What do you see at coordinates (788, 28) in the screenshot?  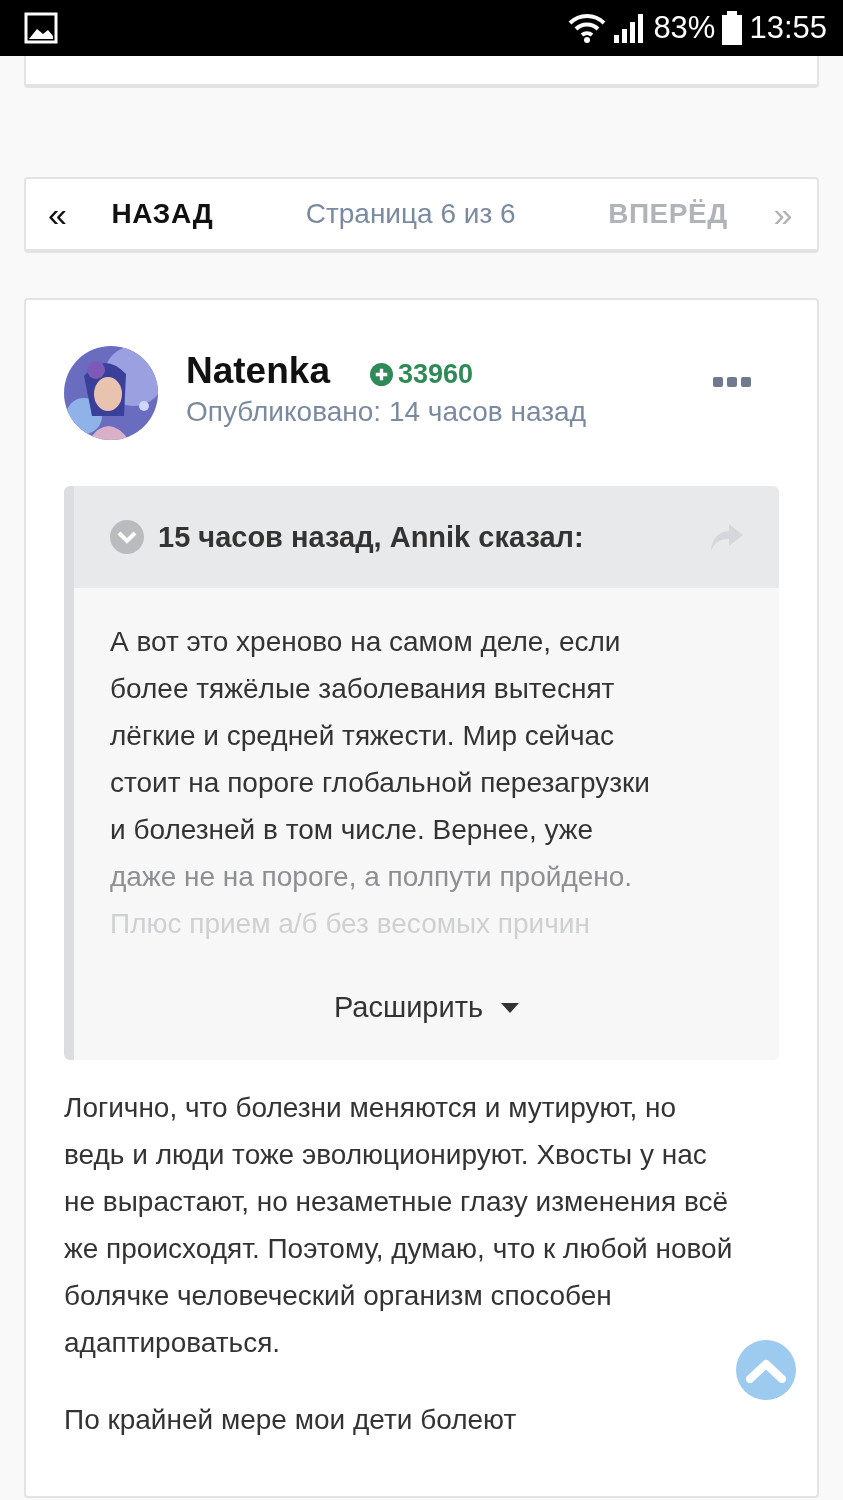 I see `clock-time: 13:55` at bounding box center [788, 28].